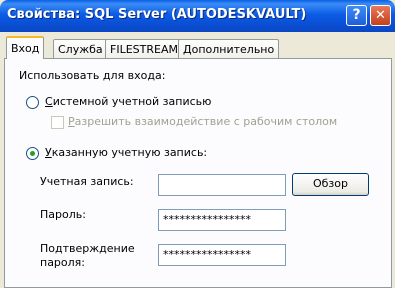 The width and height of the screenshot is (395, 288). I want to click on password-label: Пароль:, so click(63, 214).